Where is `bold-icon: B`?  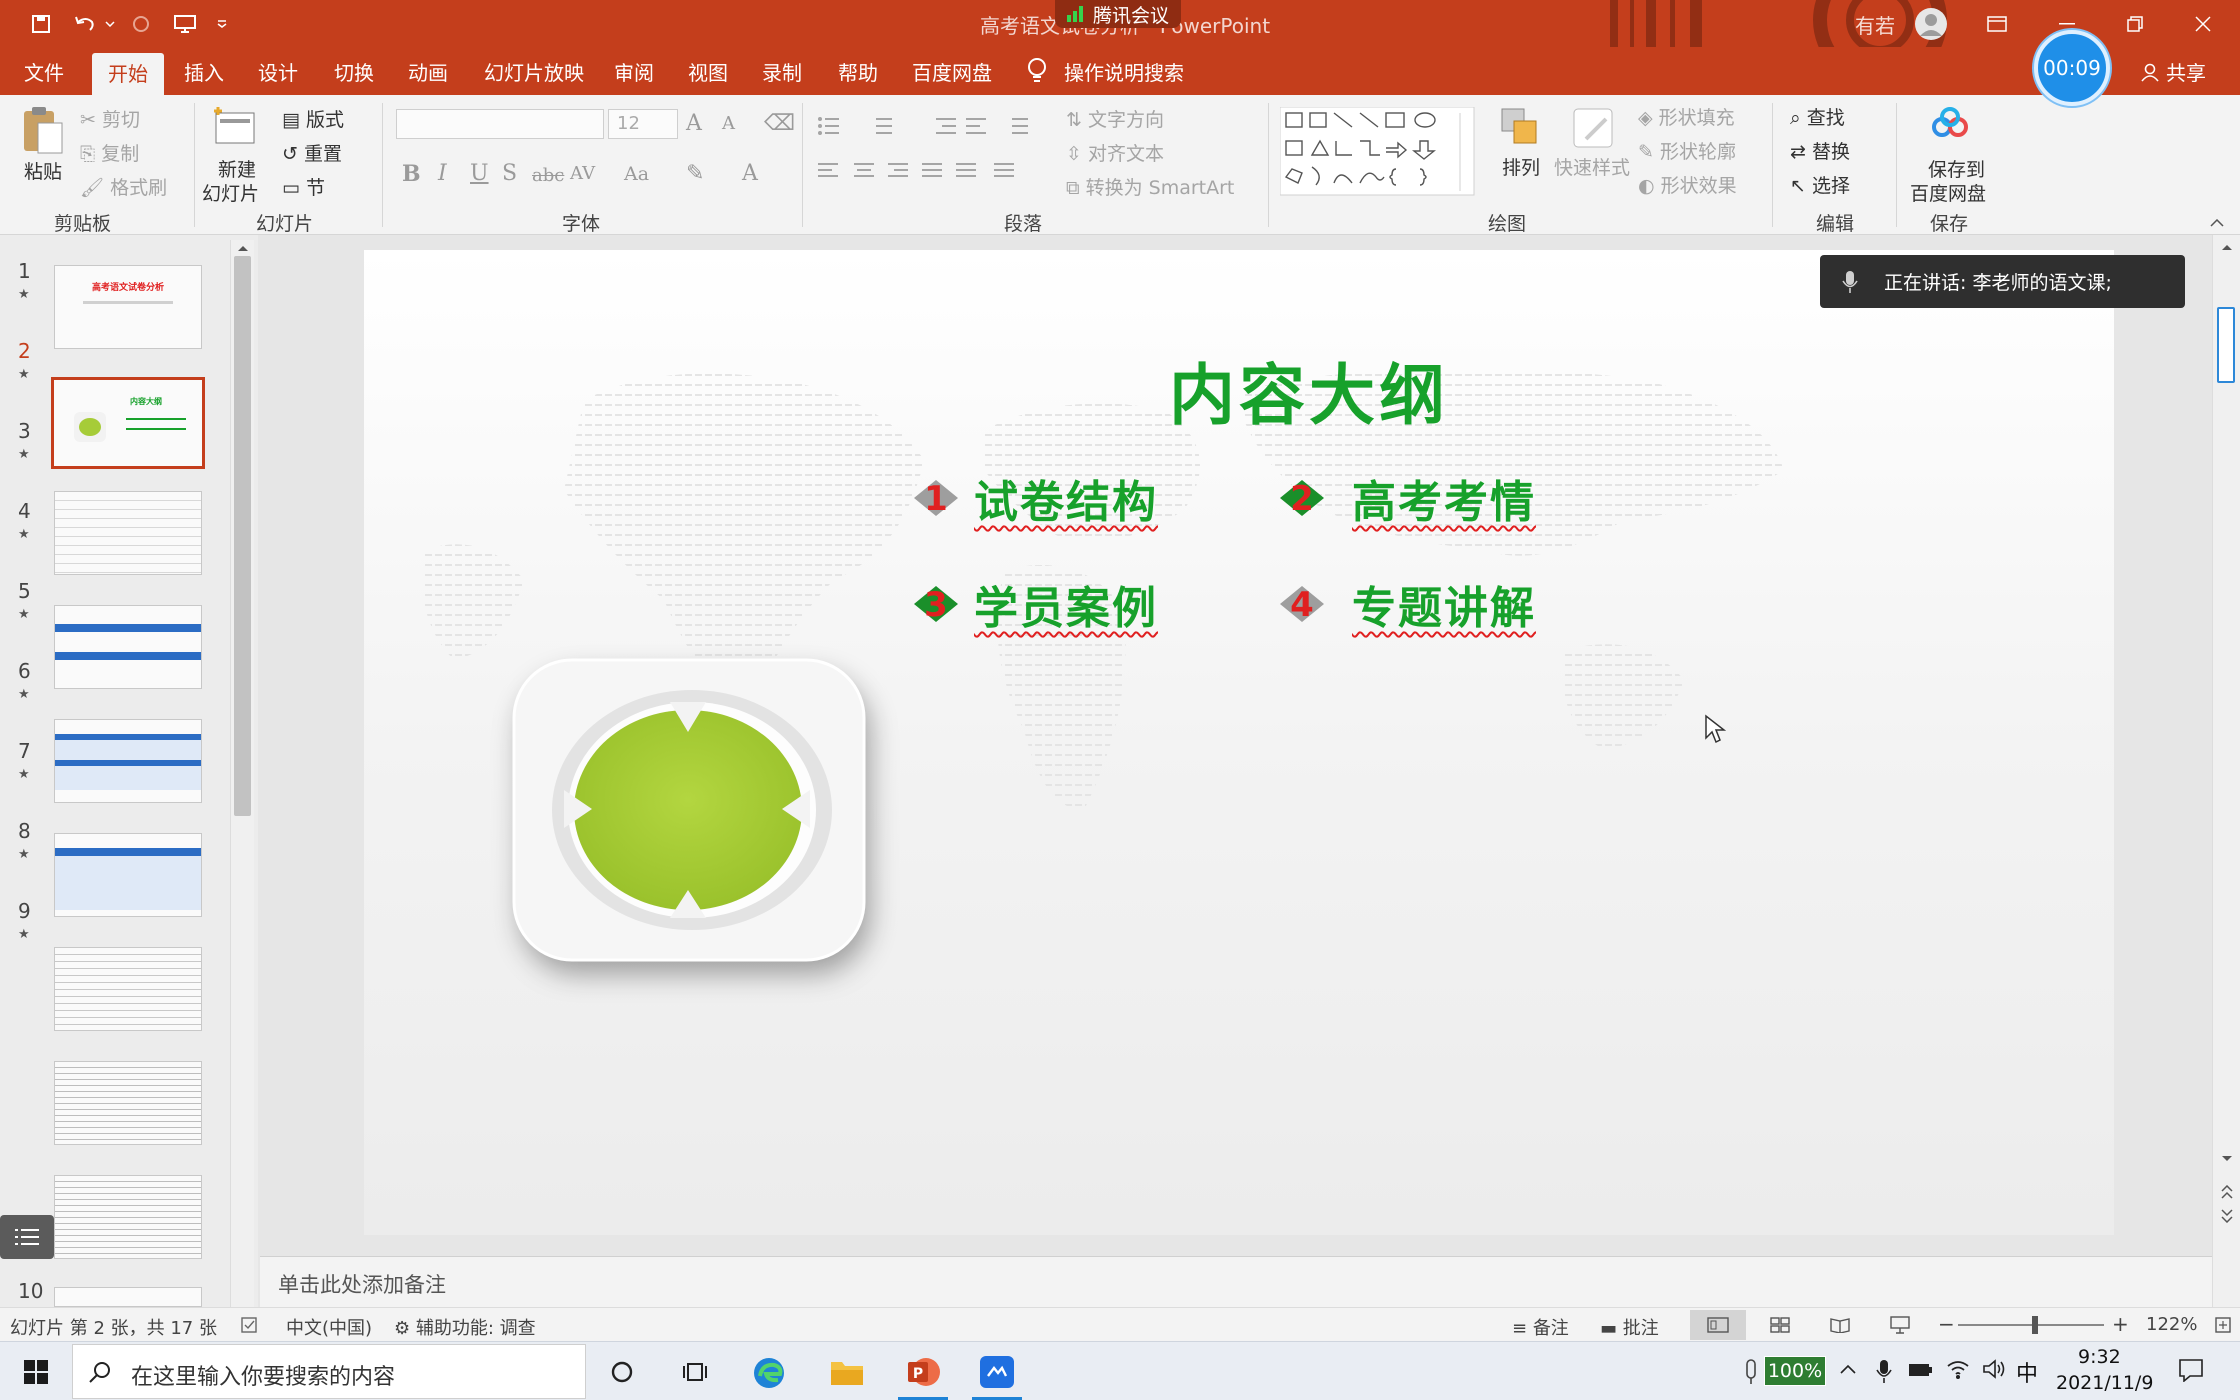 bold-icon: B is located at coordinates (411, 174).